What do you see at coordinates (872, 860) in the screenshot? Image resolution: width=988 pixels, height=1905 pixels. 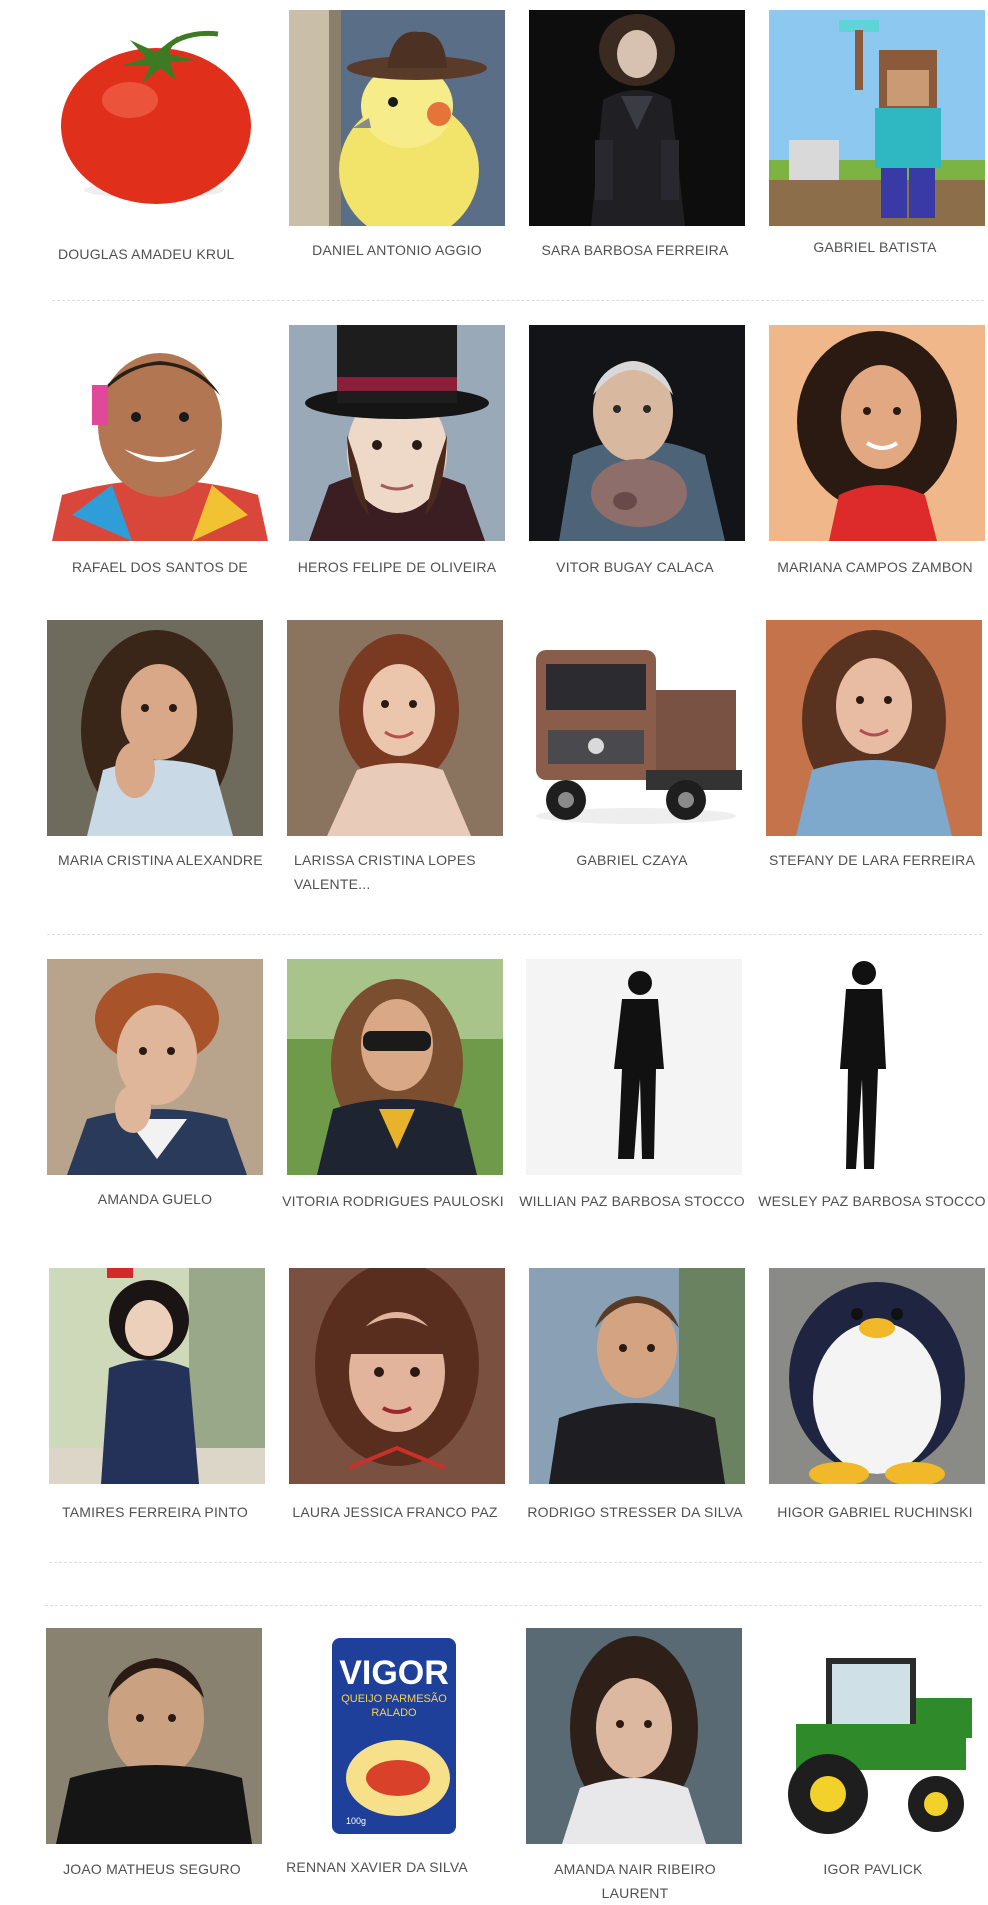 I see `person-name: STEFANY DE LARA FERREIRA` at bounding box center [872, 860].